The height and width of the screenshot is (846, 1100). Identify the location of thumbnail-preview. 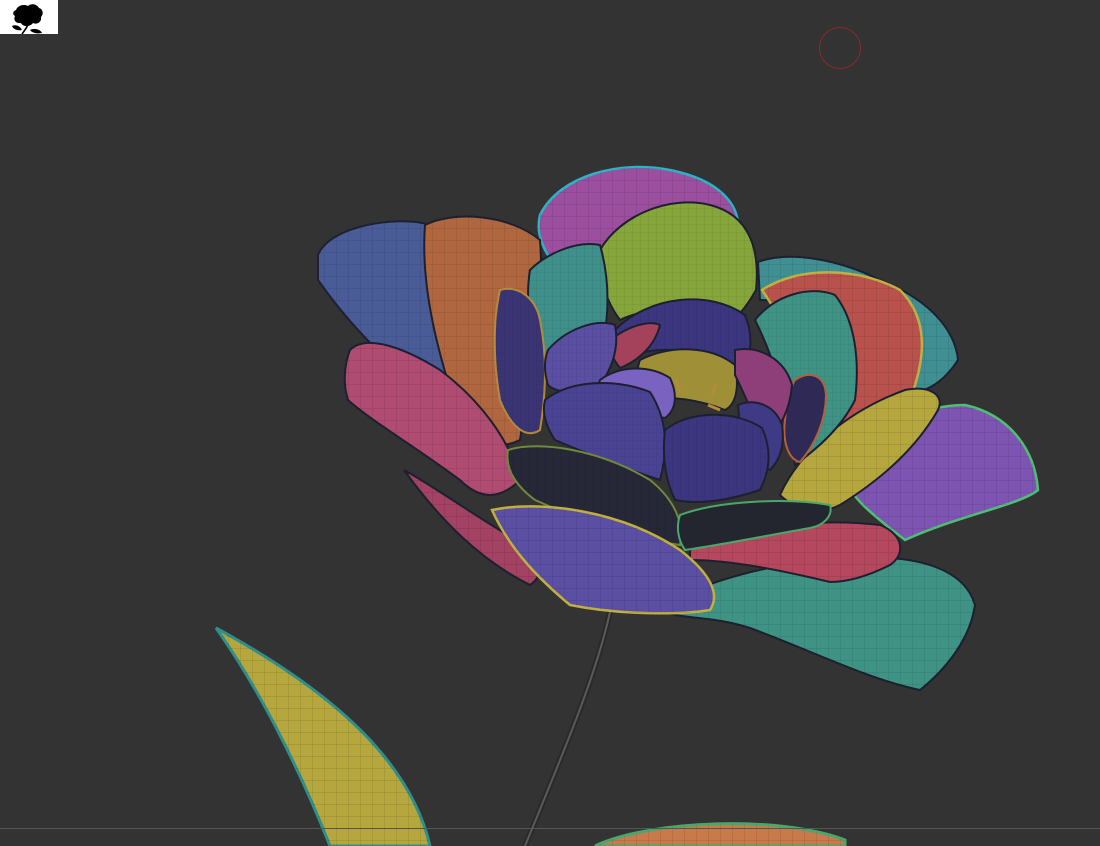
(29, 17).